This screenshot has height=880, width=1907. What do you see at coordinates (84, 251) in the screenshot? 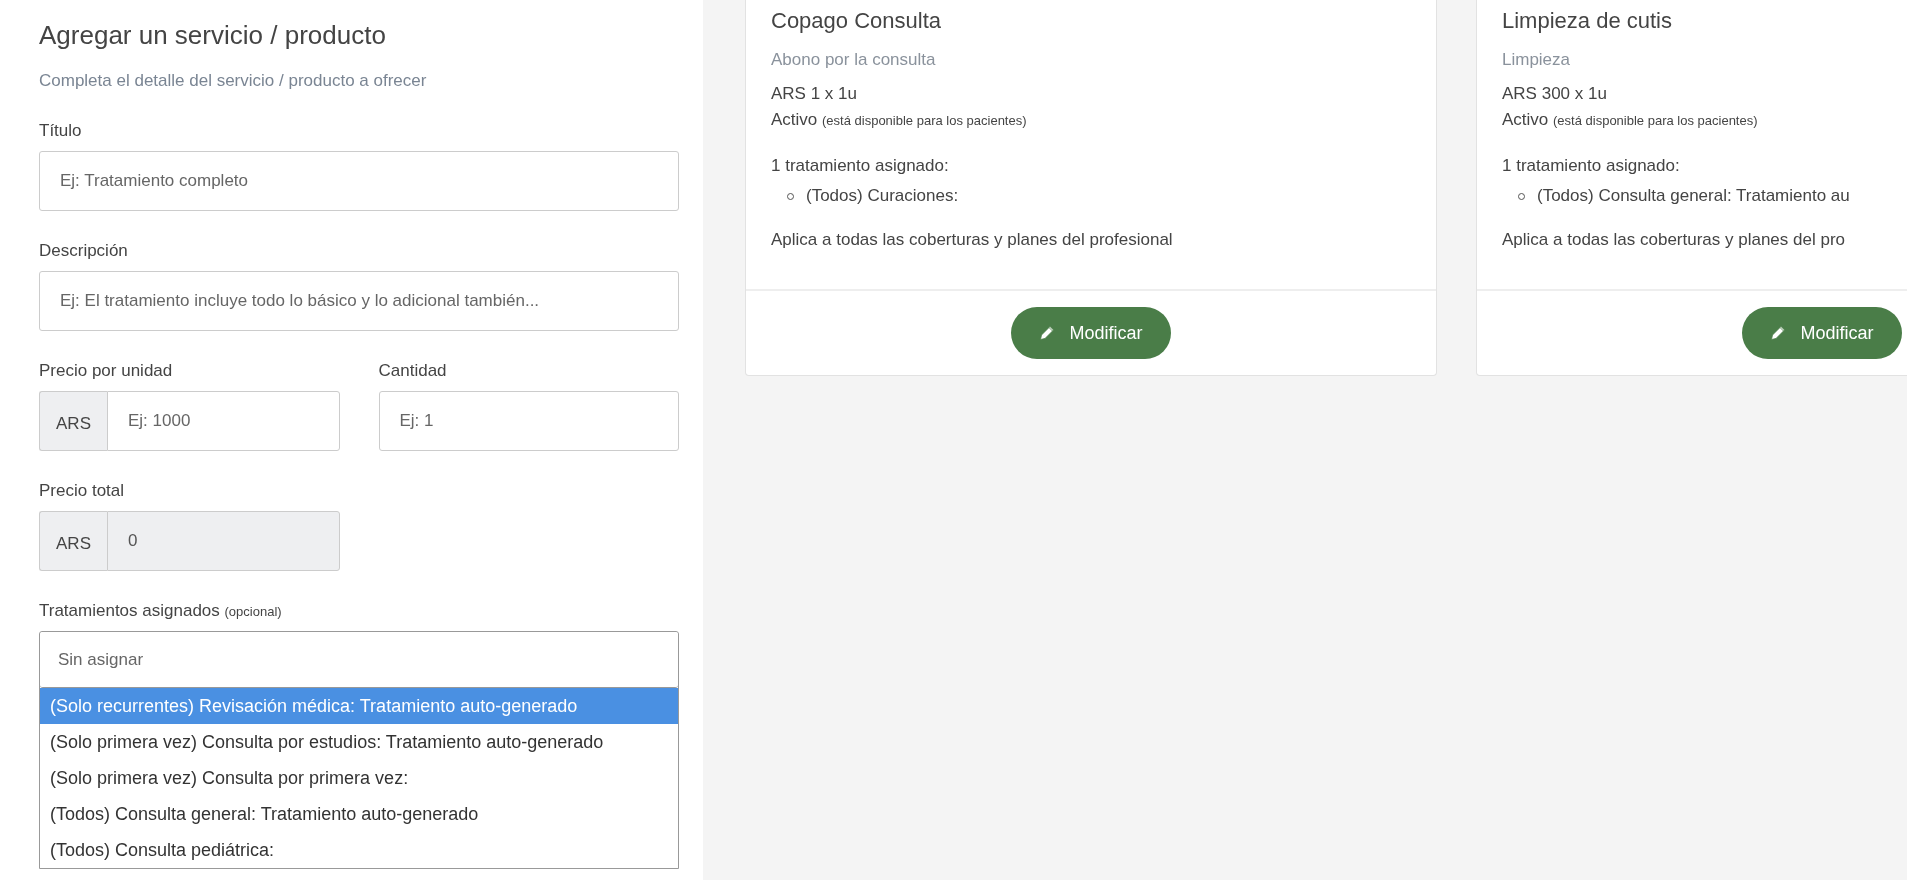
I see `field-label: Descripción` at bounding box center [84, 251].